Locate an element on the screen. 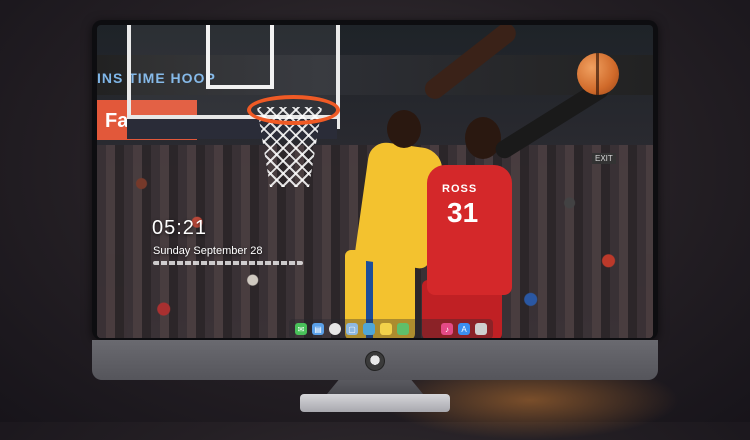 Image resolution: width=750 pixels, height=440 pixels. chrome-icon is located at coordinates (335, 329).